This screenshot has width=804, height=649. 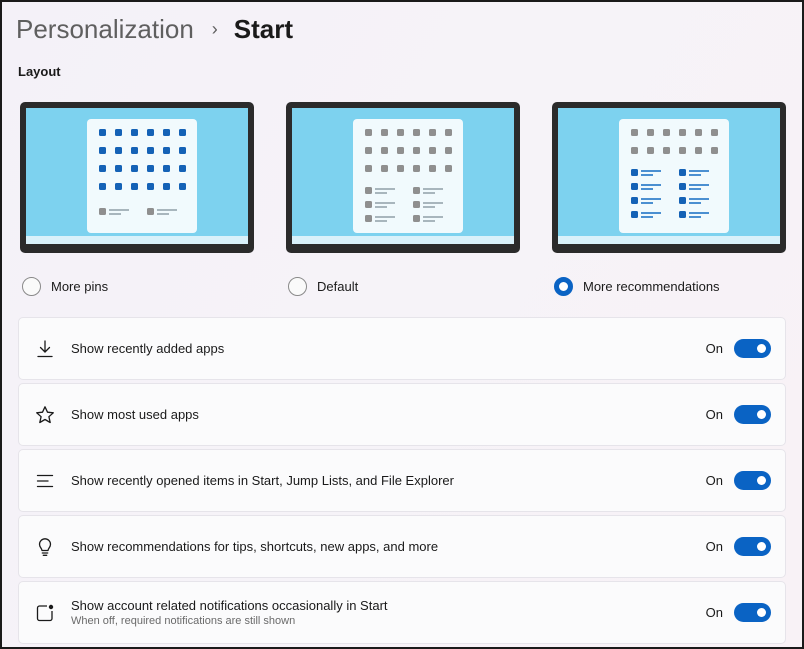 What do you see at coordinates (752, 480) in the screenshot?
I see `toggle-recently-opened-items` at bounding box center [752, 480].